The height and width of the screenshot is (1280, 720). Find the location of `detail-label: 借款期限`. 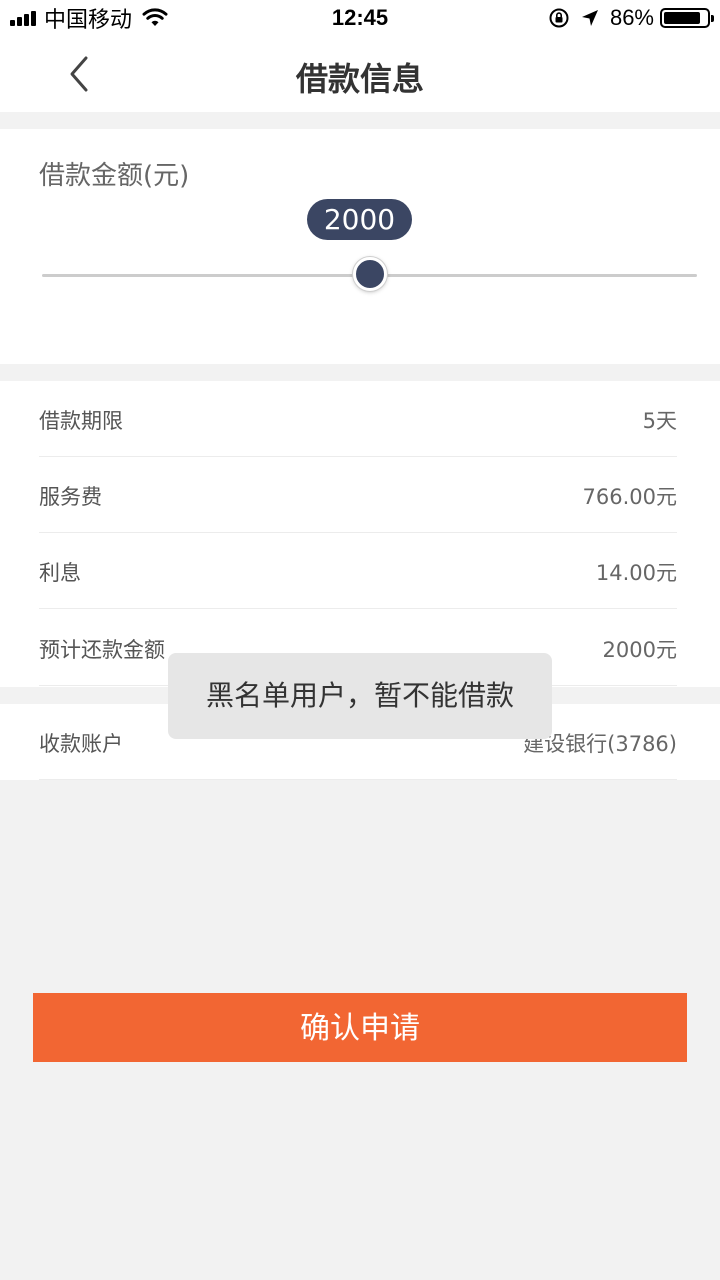

detail-label: 借款期限 is located at coordinates (81, 421).